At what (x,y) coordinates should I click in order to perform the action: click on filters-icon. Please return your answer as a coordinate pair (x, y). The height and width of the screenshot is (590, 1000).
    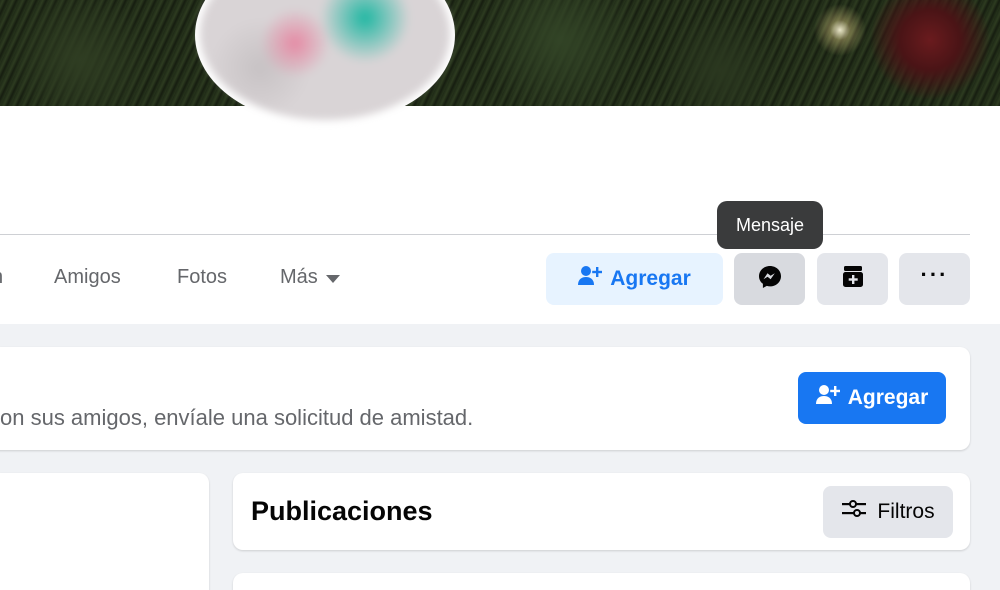
    Looking at the image, I should click on (854, 512).